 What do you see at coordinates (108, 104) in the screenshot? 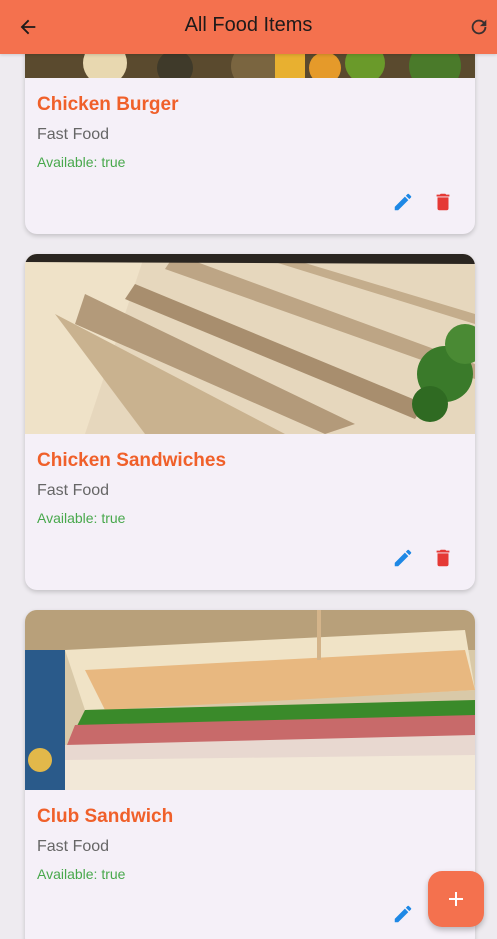
I see `food-name: Chicken Burger` at bounding box center [108, 104].